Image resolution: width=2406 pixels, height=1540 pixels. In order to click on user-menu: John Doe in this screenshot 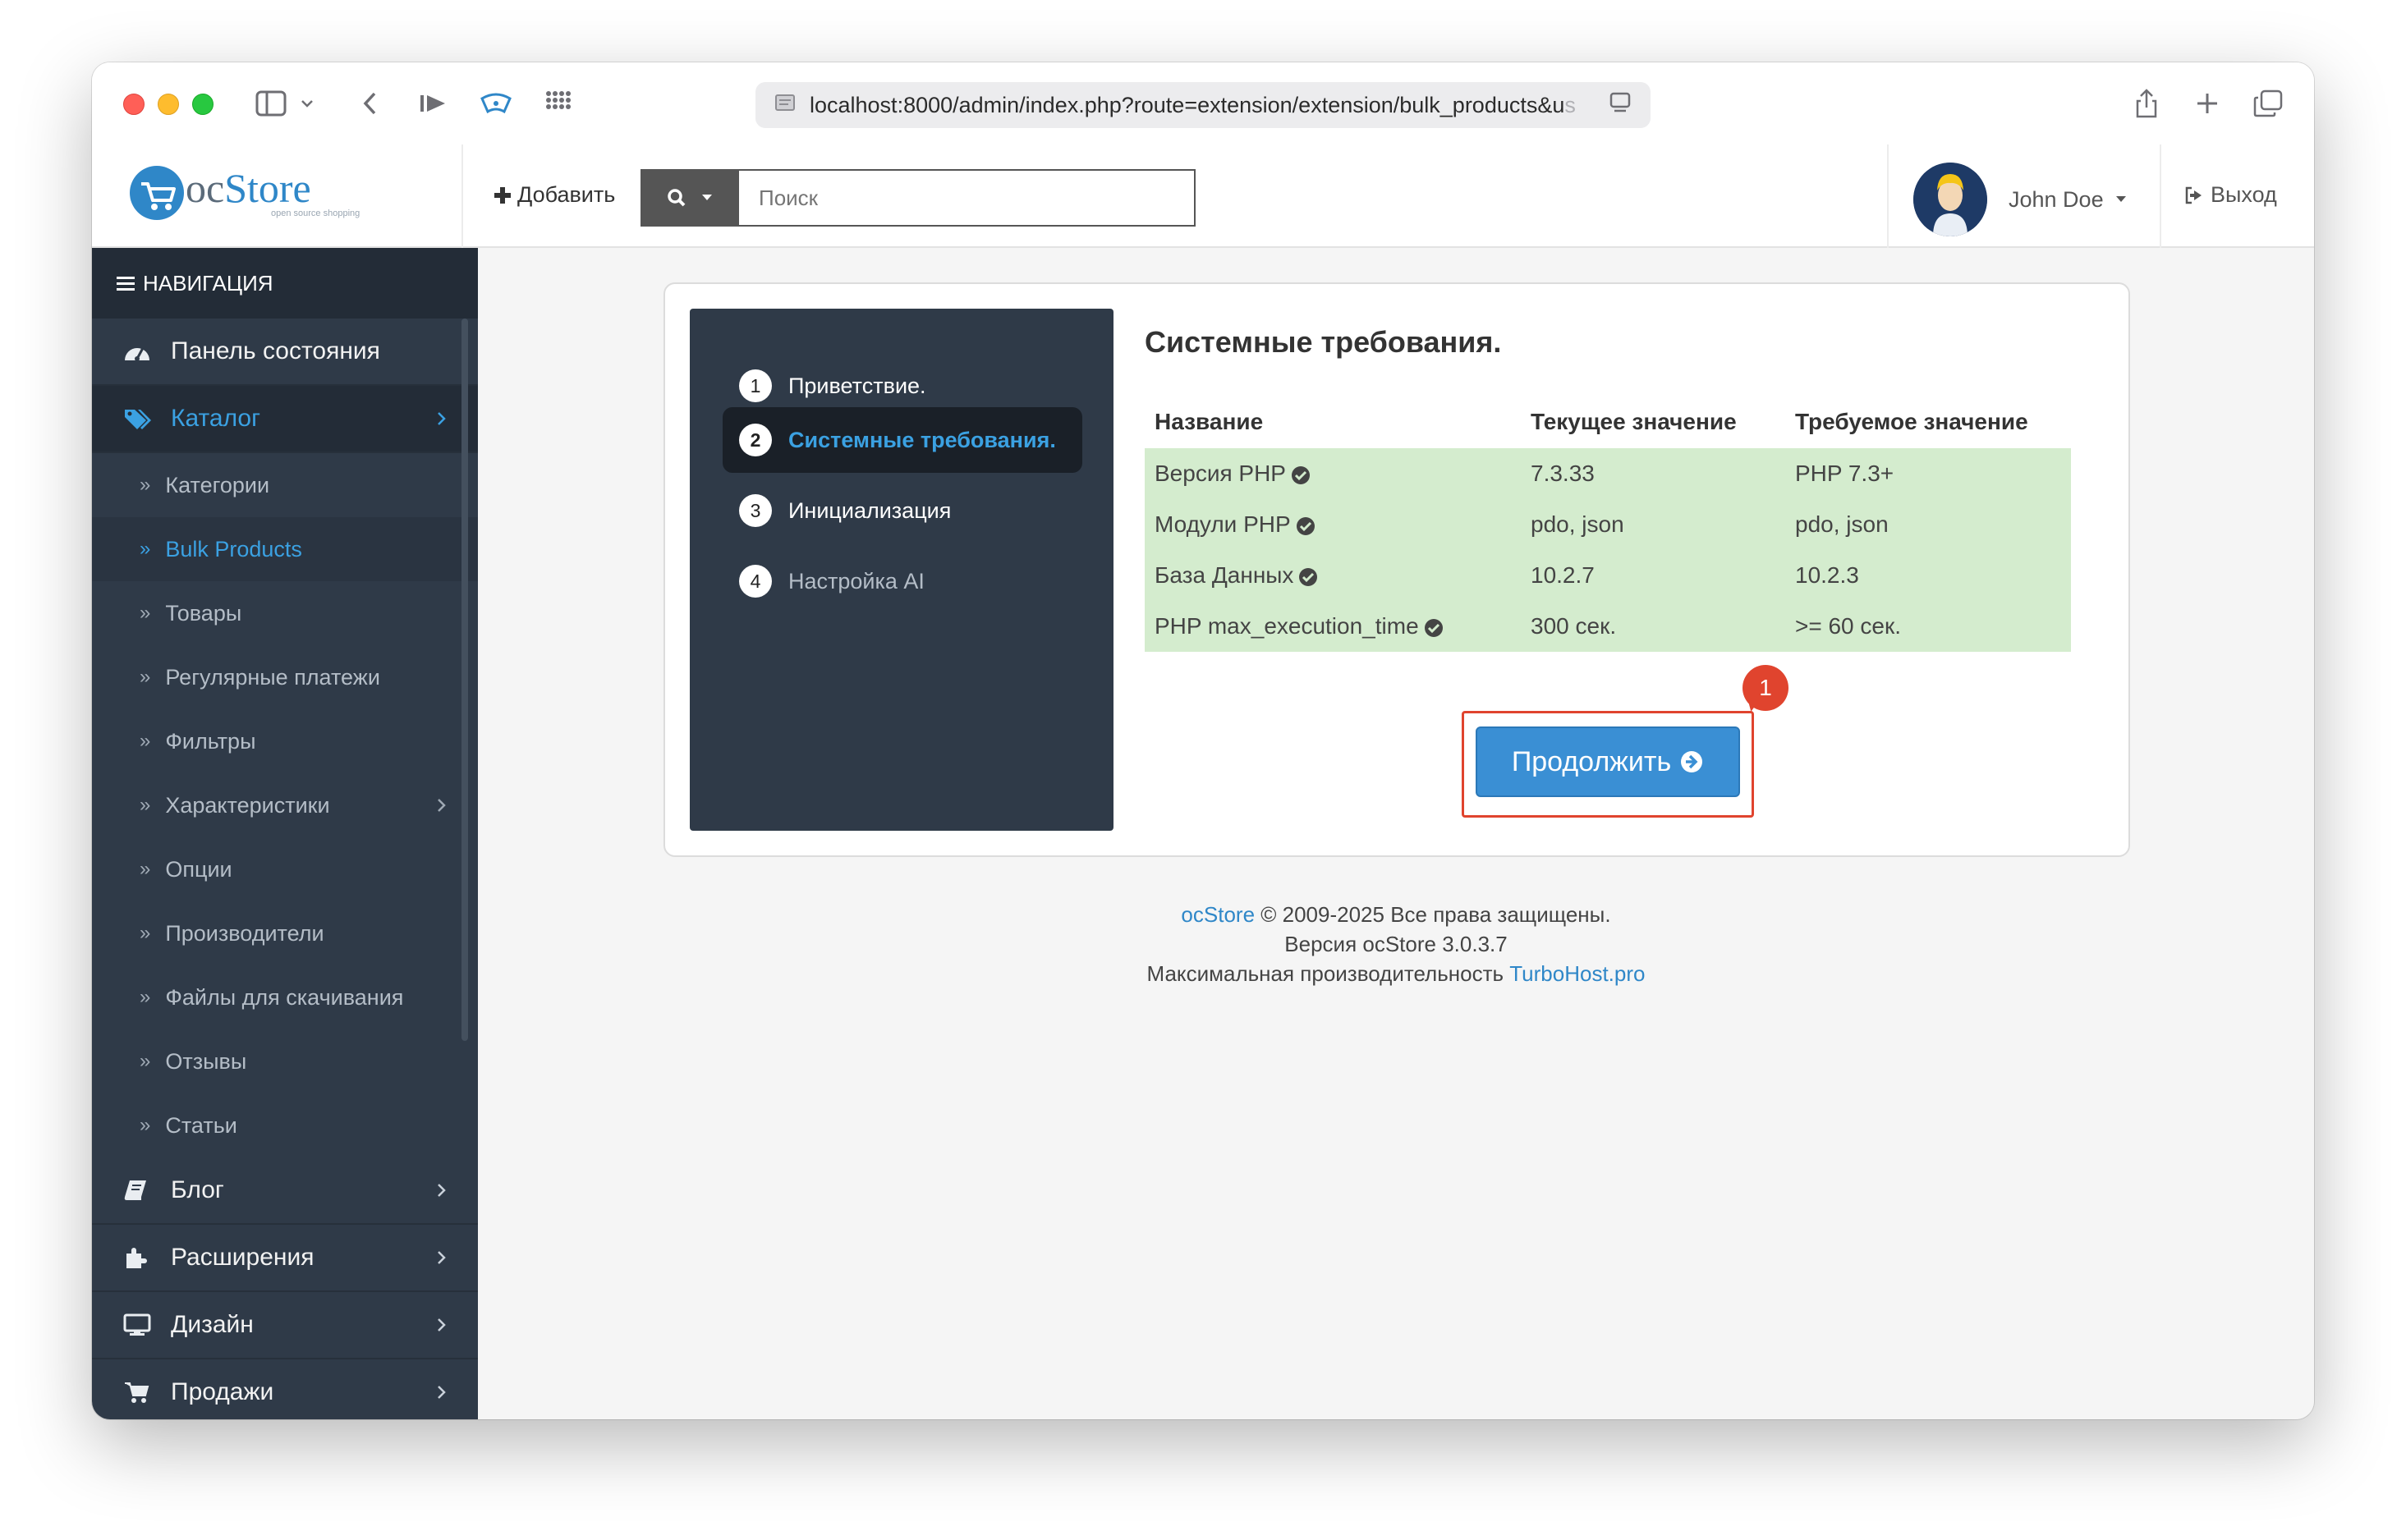, I will do `click(2020, 199)`.